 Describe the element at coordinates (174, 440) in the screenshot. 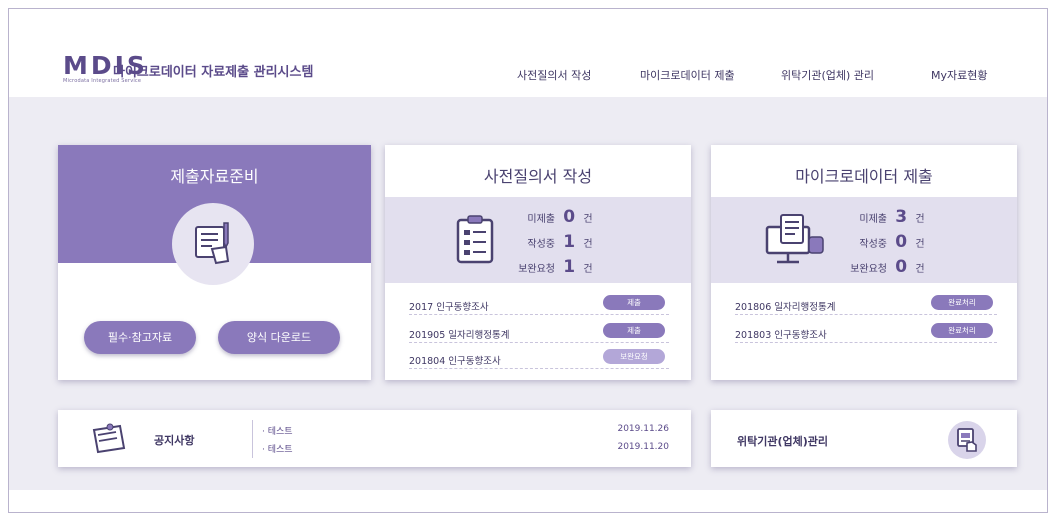

I see `notice-title: 공지사항` at that location.